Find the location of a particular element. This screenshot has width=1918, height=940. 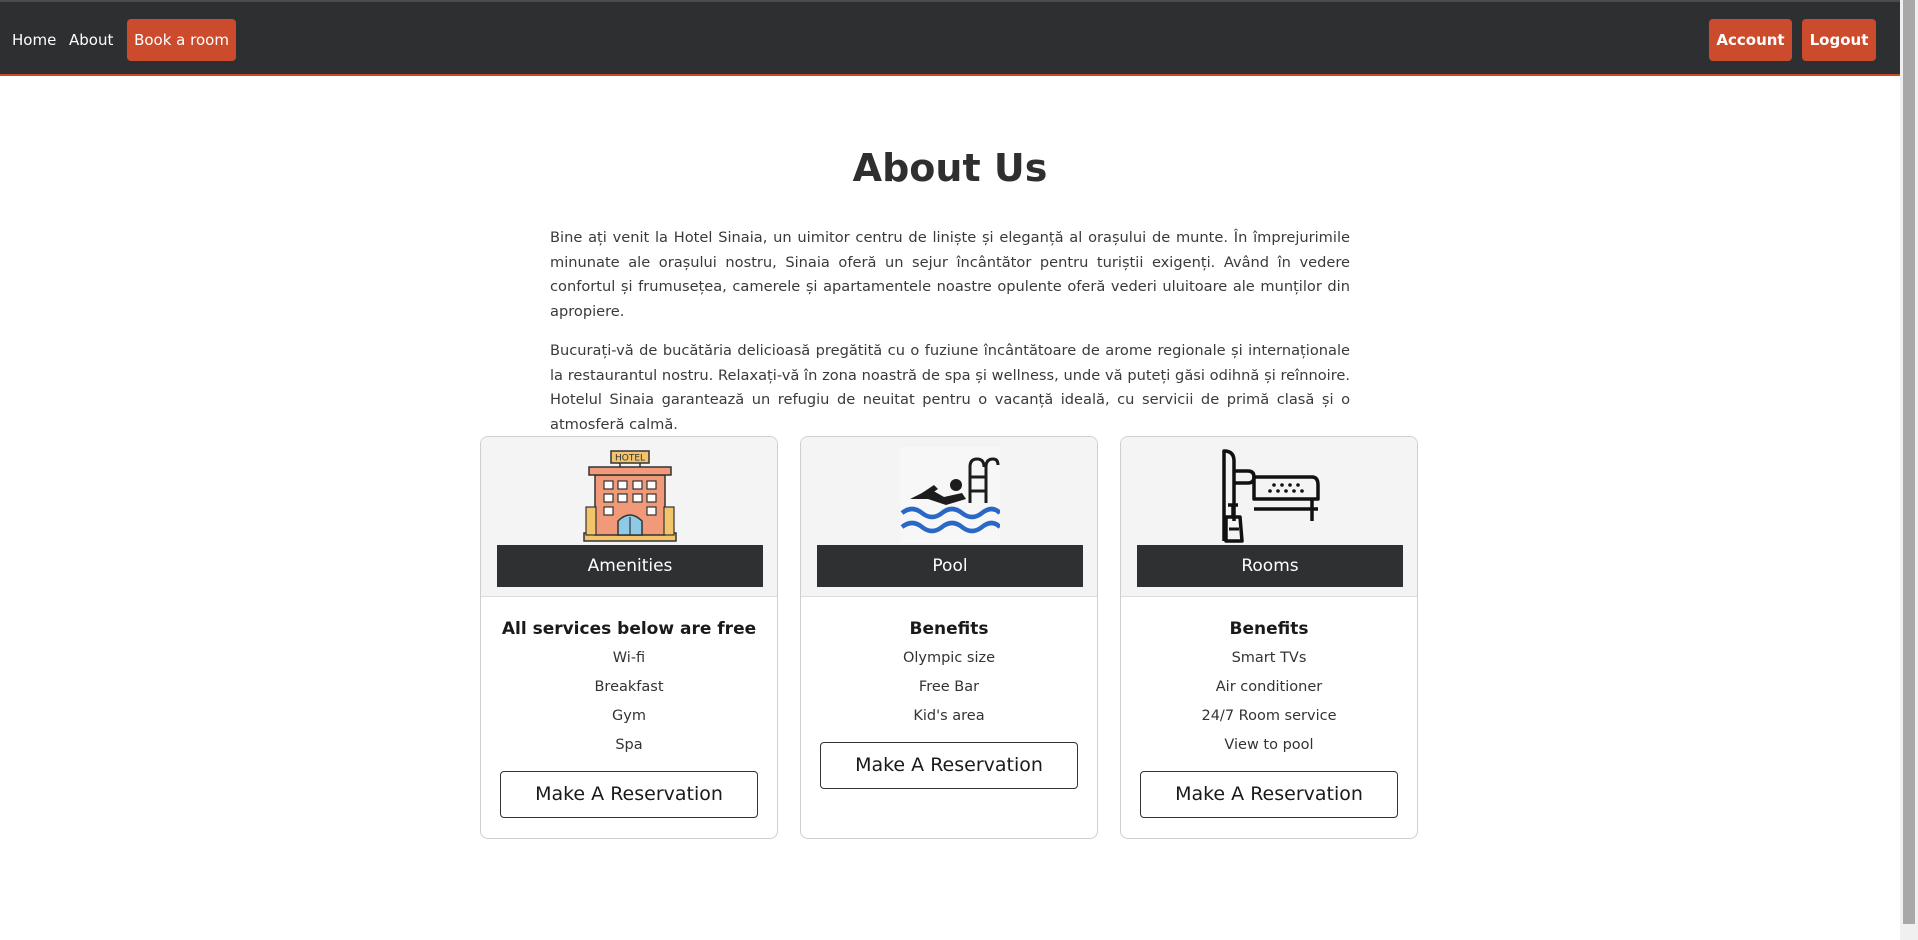

vertical-scrollbar is located at coordinates (1909, 470).